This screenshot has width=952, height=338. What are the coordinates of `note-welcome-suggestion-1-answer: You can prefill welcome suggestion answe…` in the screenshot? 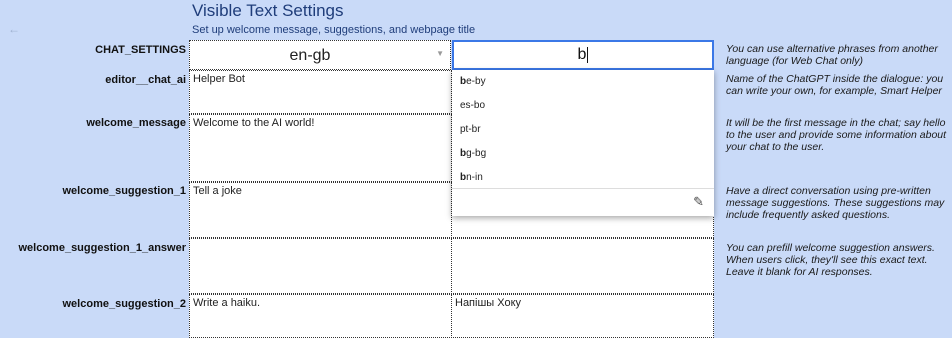 It's located at (830, 260).